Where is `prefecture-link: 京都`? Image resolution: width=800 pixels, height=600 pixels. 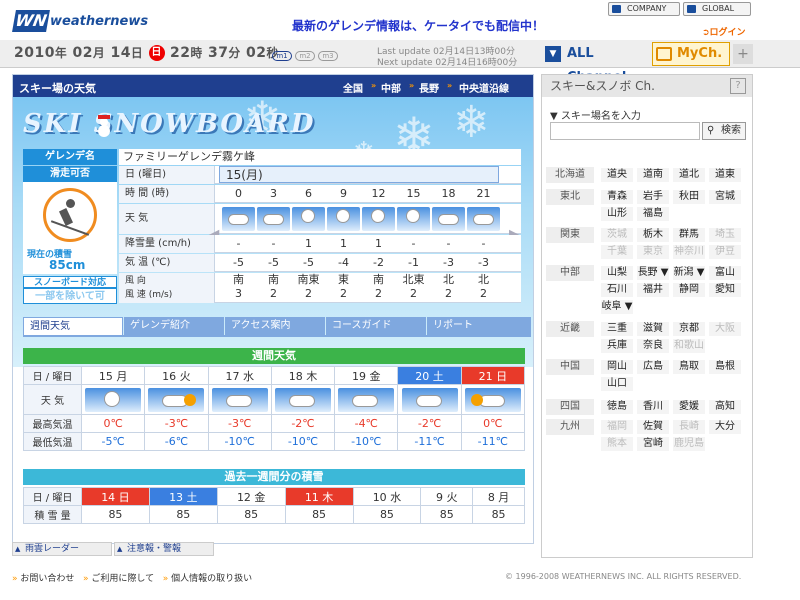 prefecture-link: 京都 is located at coordinates (689, 329).